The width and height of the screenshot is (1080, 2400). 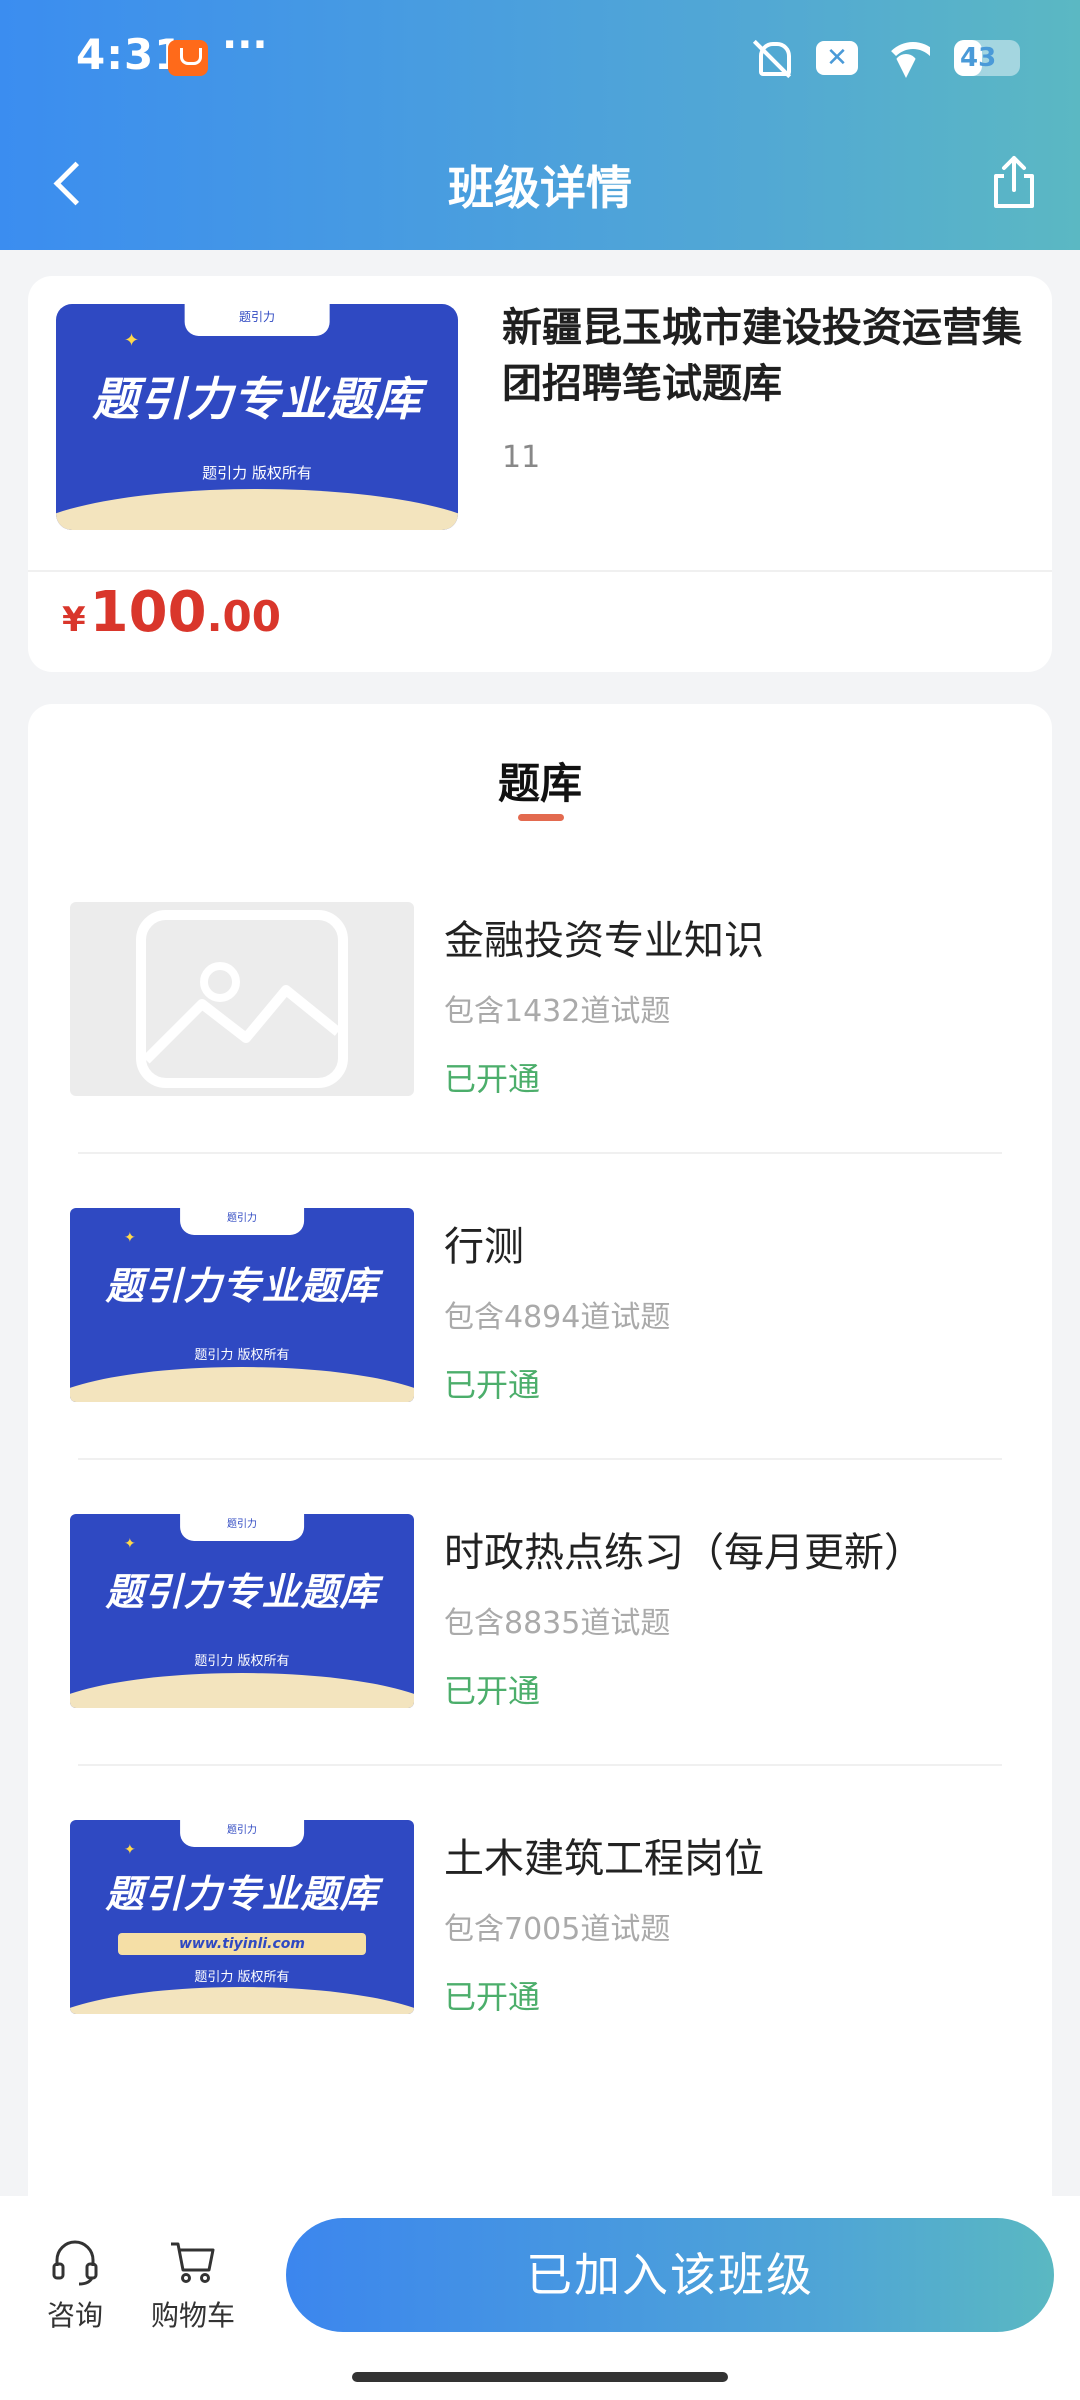 What do you see at coordinates (557, 1317) in the screenshot?
I see `bank-question-count: 包含4894道试题` at bounding box center [557, 1317].